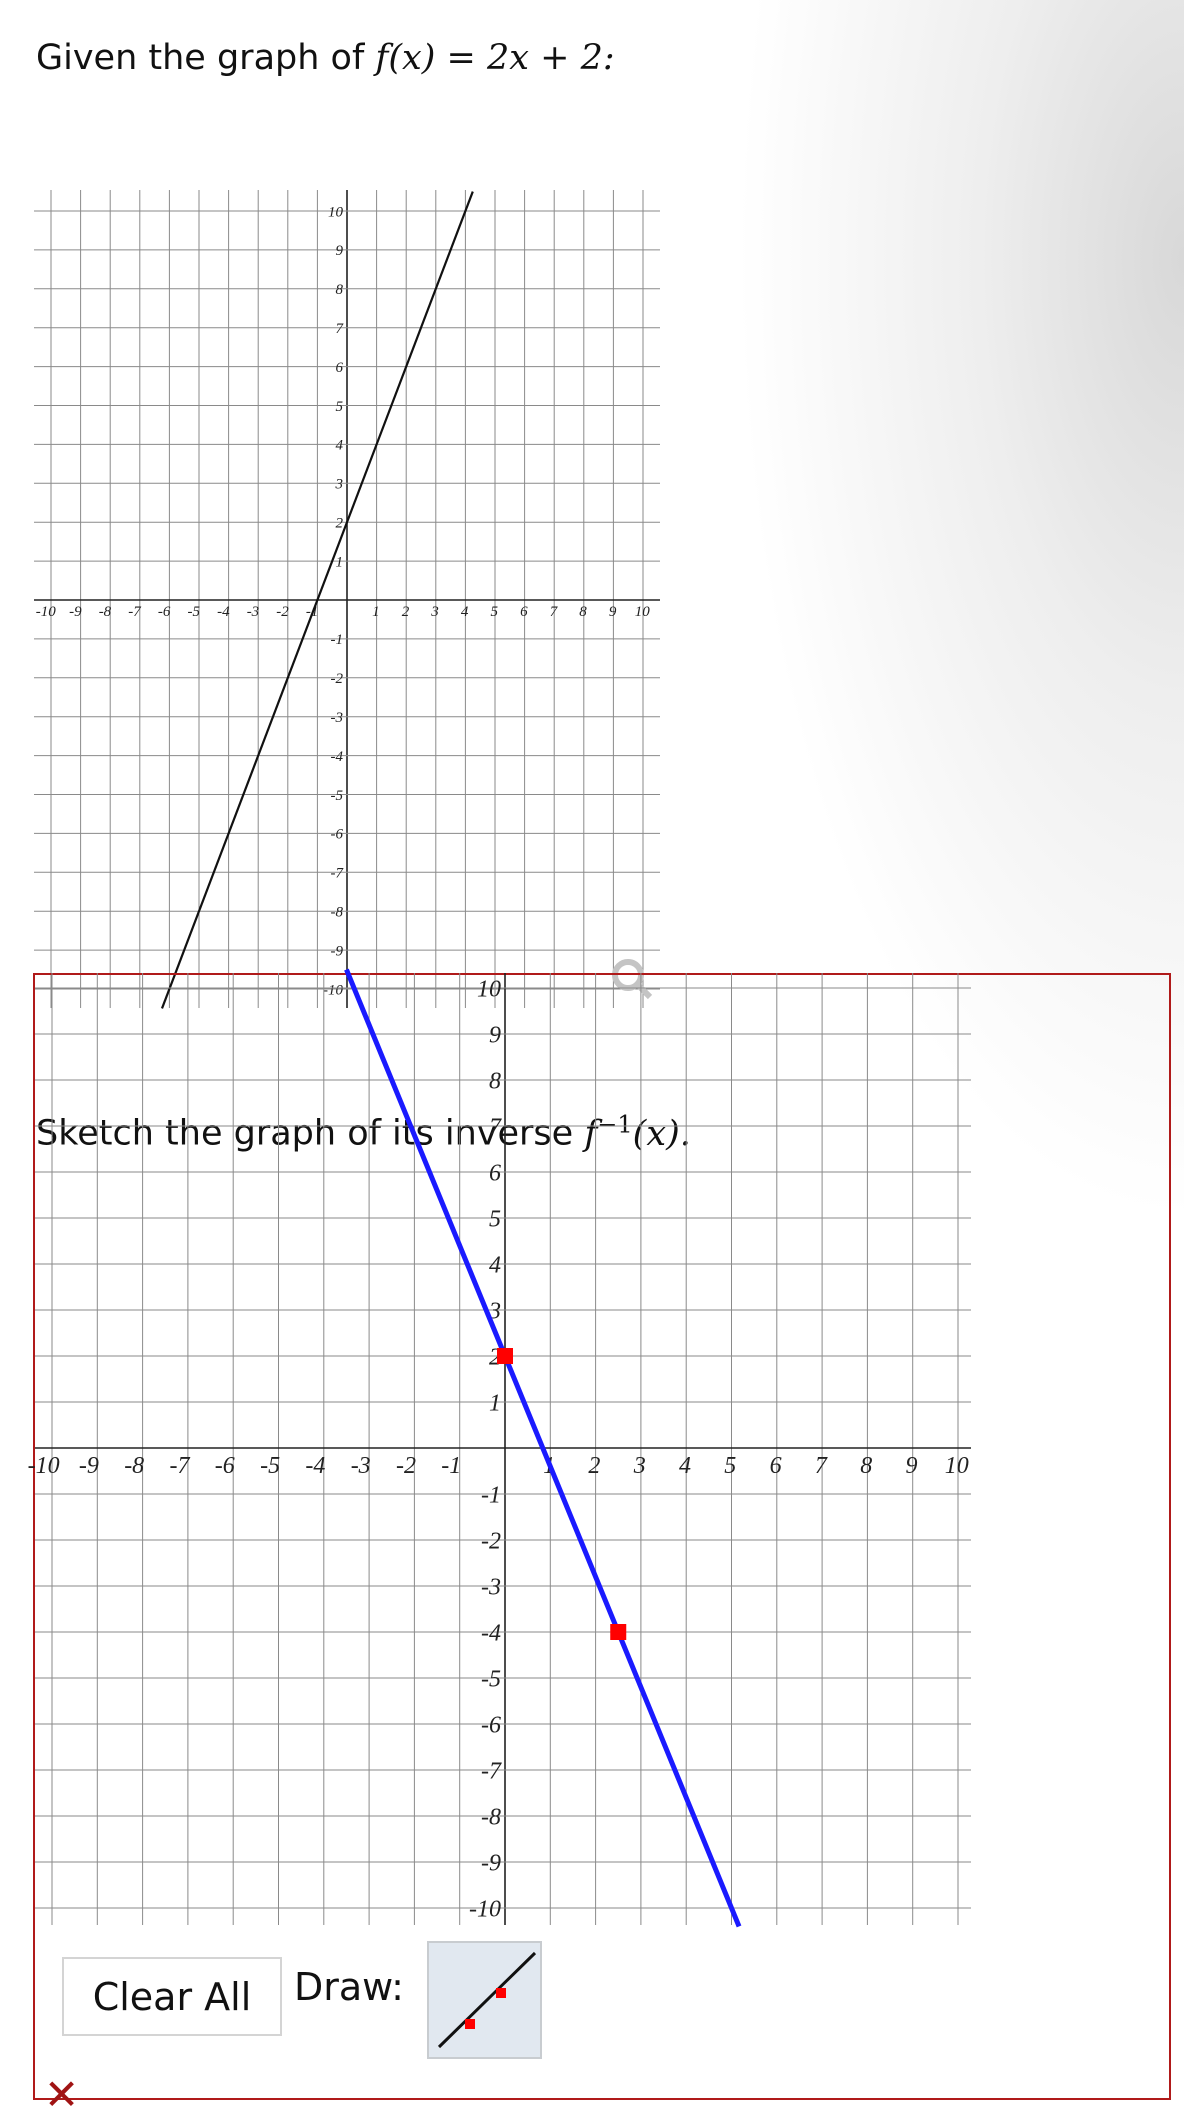 This screenshot has height=2119, width=1184. I want to click on y-tick-label: 2, so click(340, 523).